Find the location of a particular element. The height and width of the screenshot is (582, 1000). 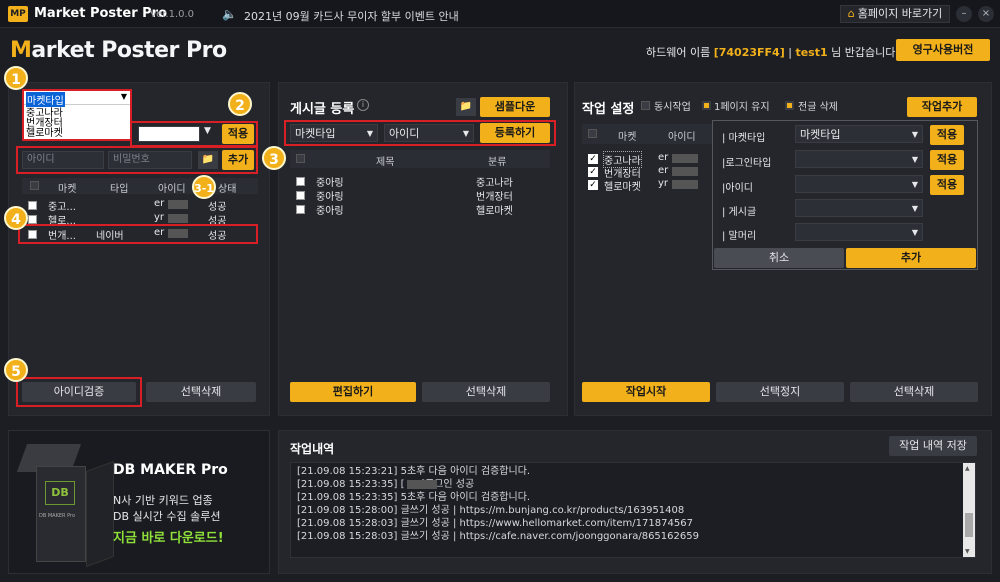

ad-headline: DB MAKER Pro is located at coordinates (170, 470).